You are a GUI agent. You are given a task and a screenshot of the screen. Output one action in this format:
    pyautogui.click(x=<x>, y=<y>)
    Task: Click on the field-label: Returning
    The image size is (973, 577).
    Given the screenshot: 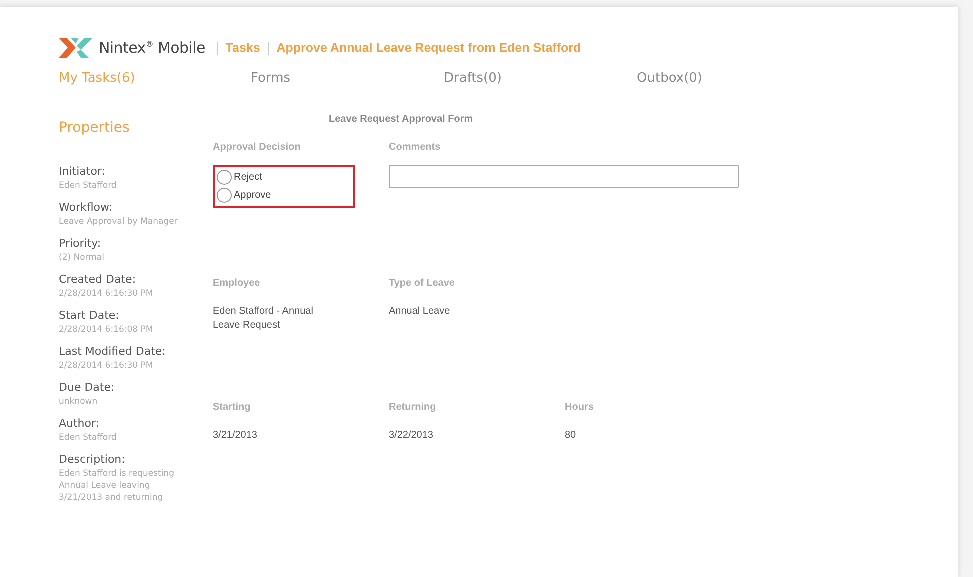 What is the action you would take?
    pyautogui.click(x=413, y=407)
    